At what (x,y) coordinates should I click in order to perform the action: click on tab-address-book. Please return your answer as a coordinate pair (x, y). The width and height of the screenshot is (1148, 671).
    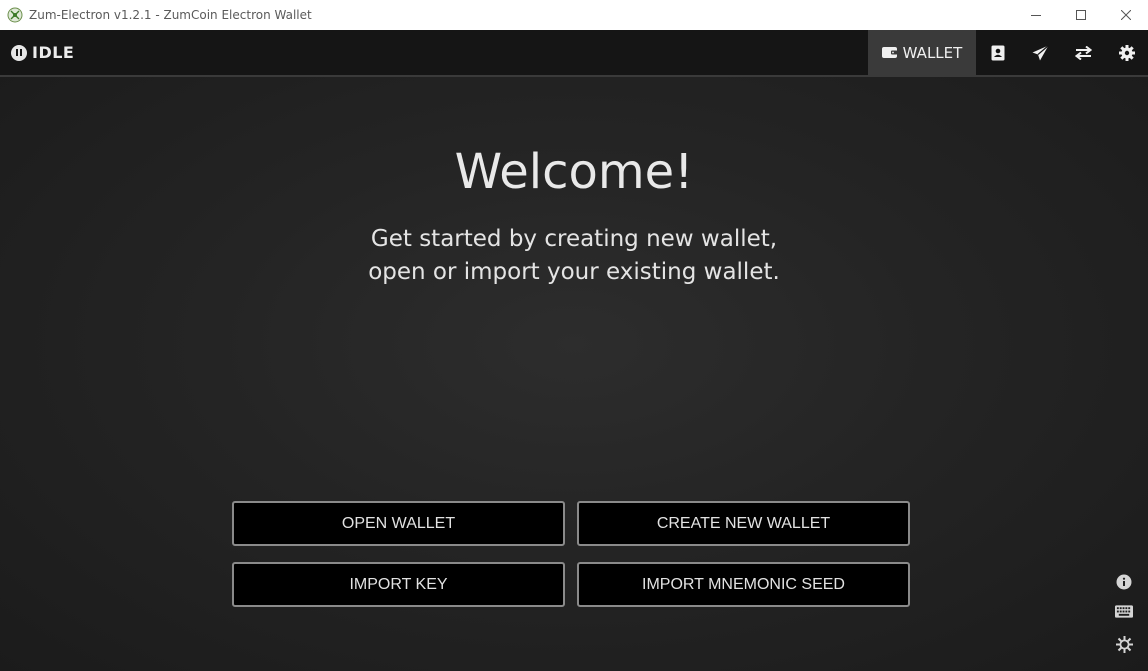
    Looking at the image, I should click on (997, 52).